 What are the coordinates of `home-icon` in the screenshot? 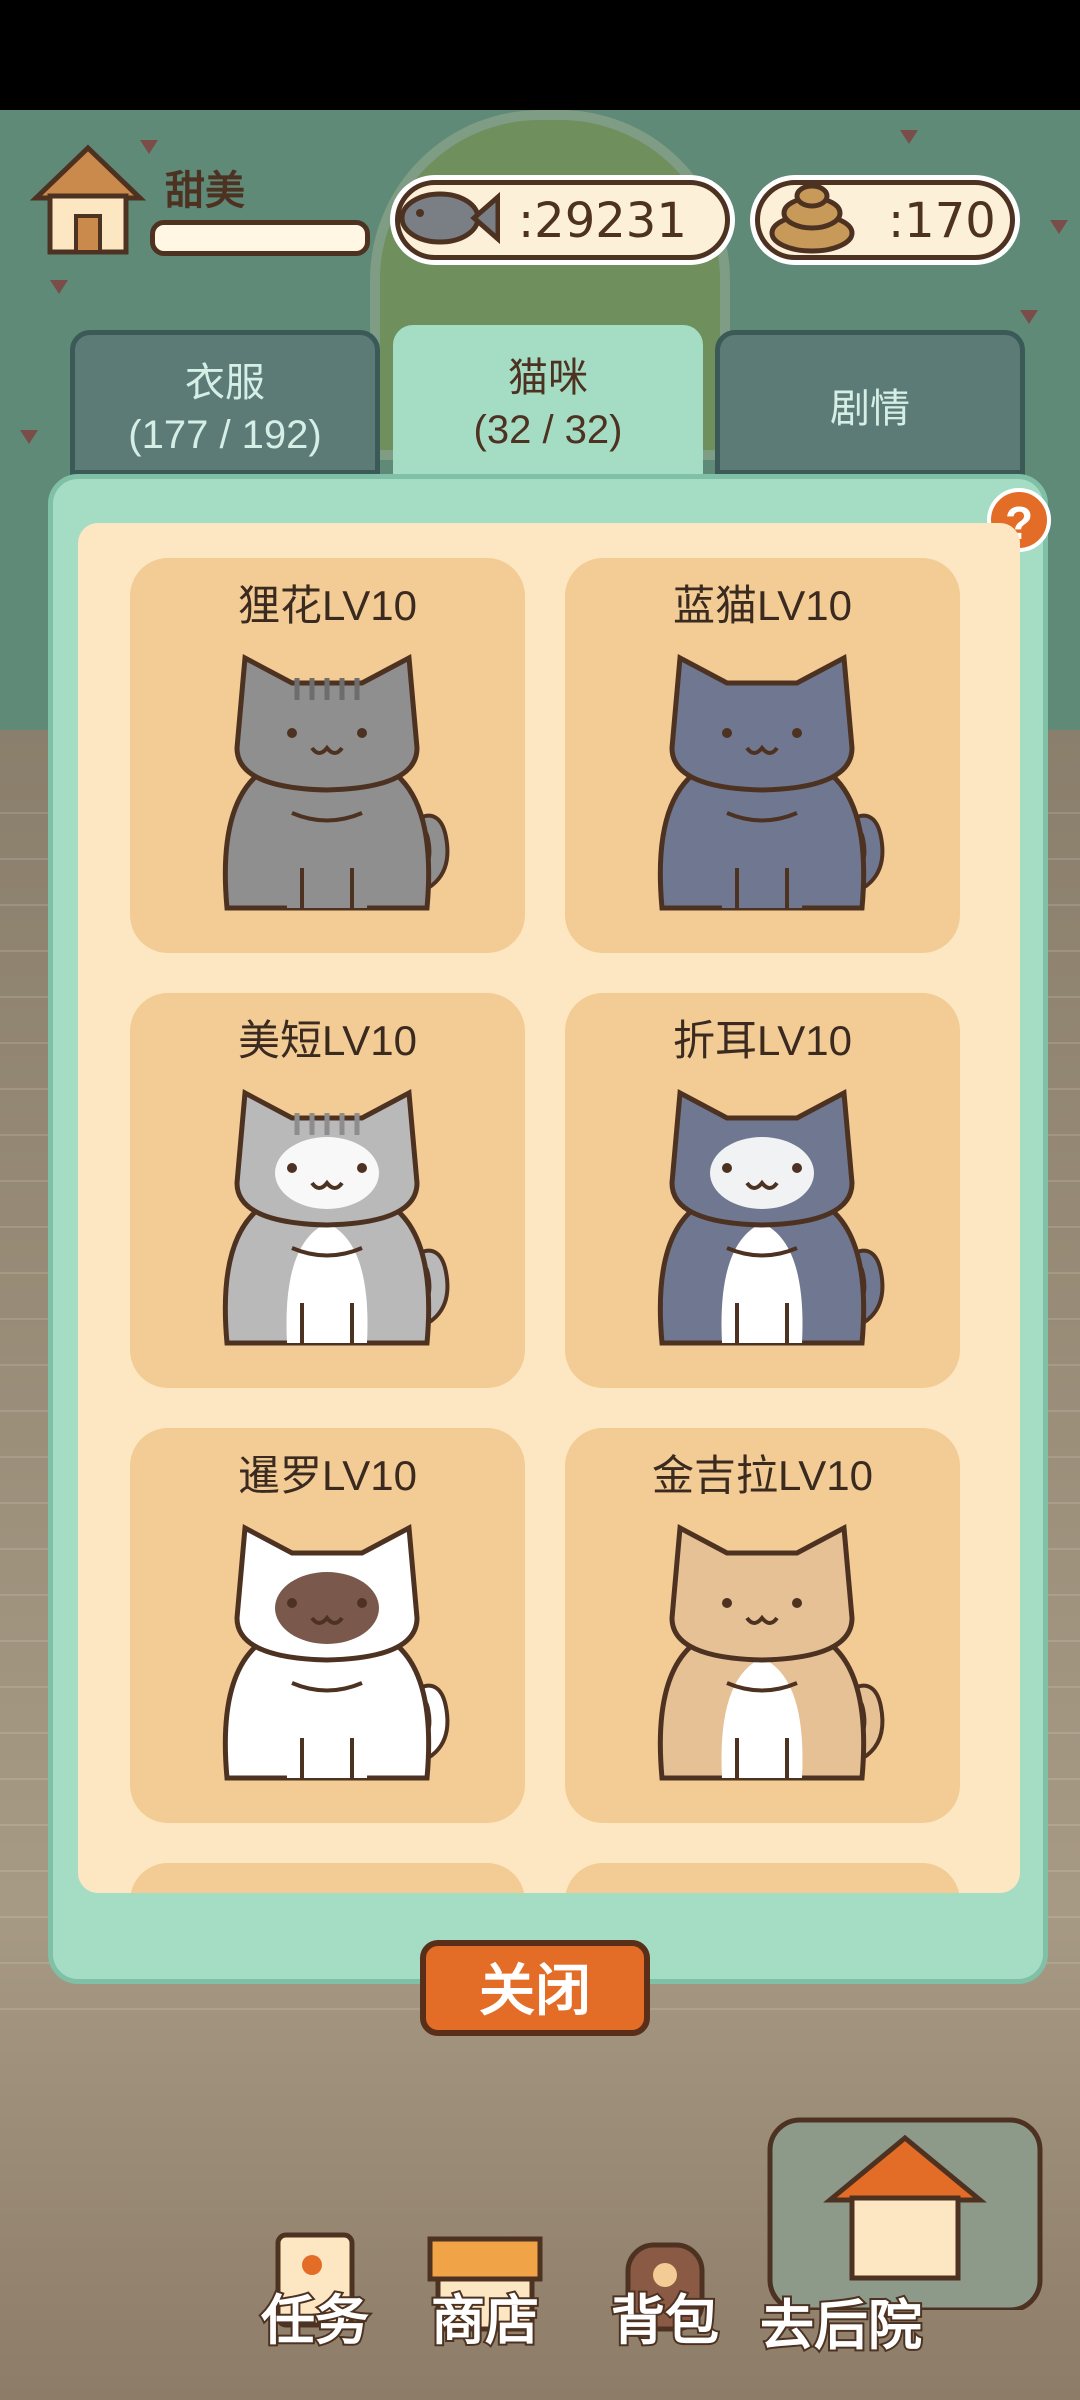 It's located at (88, 200).